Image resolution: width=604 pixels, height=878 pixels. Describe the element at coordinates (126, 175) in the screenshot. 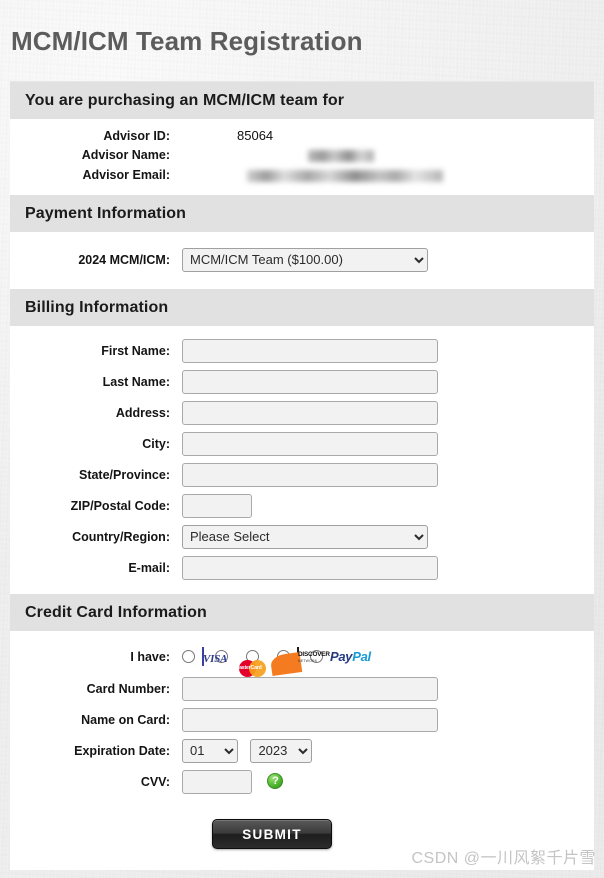

I see `advisor-email-label: Advisor Email:` at that location.